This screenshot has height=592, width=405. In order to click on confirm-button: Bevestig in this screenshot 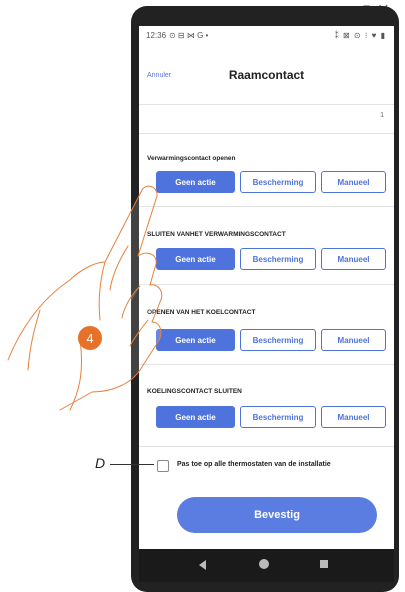, I will do `click(277, 515)`.